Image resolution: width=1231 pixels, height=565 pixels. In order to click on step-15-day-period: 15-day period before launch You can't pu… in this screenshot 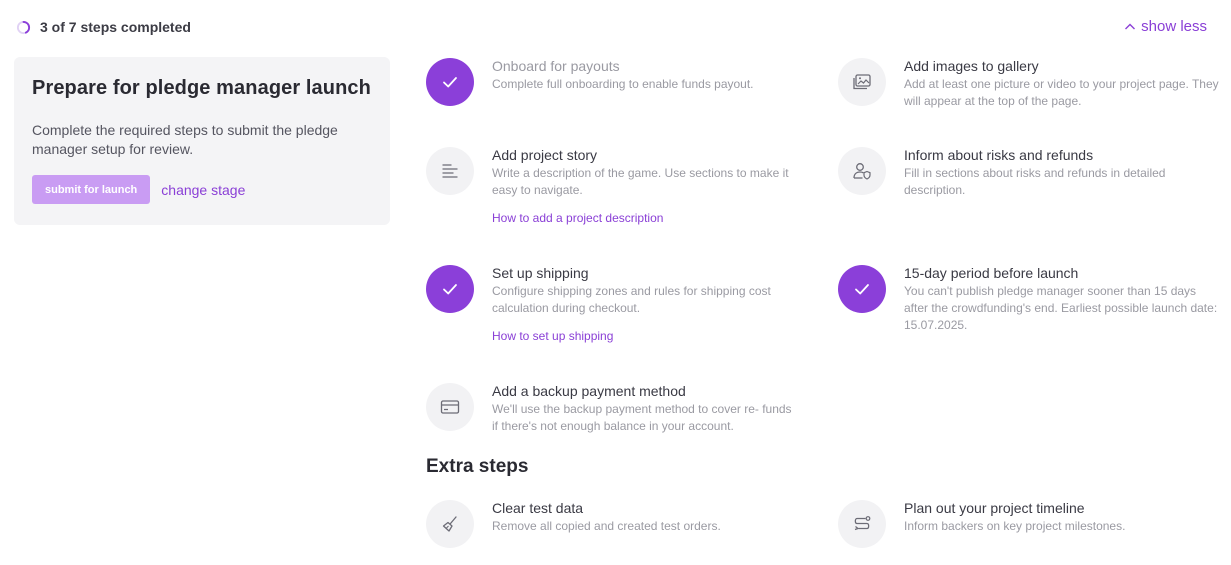, I will do `click(1030, 299)`.